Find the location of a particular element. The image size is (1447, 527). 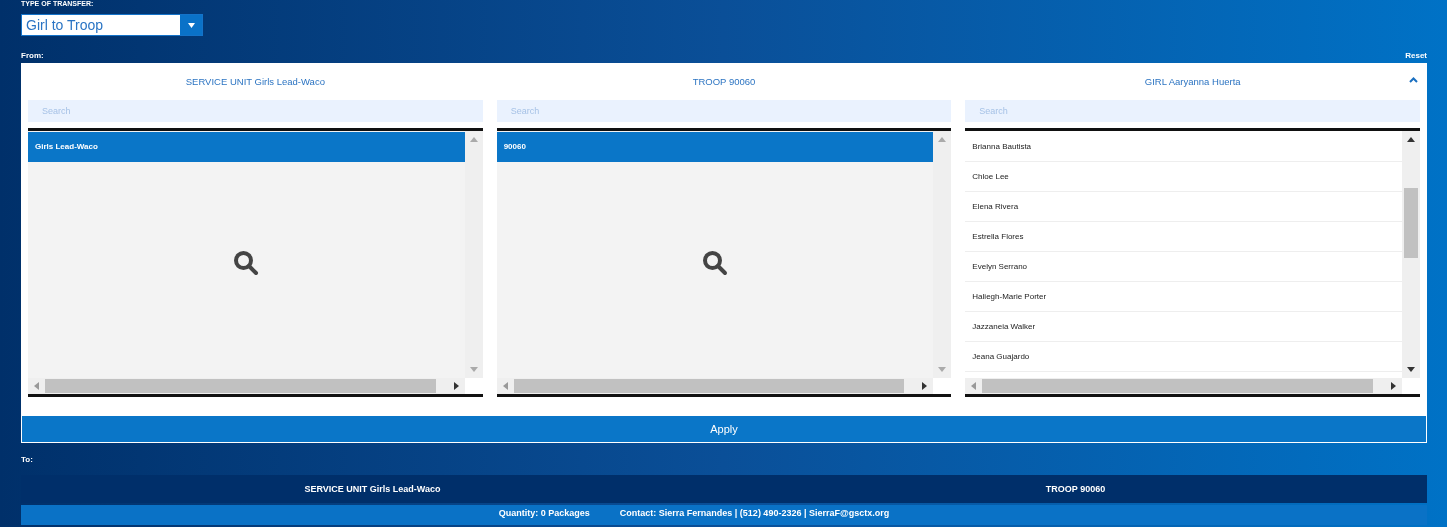

reset-link: Reset is located at coordinates (1416, 55).